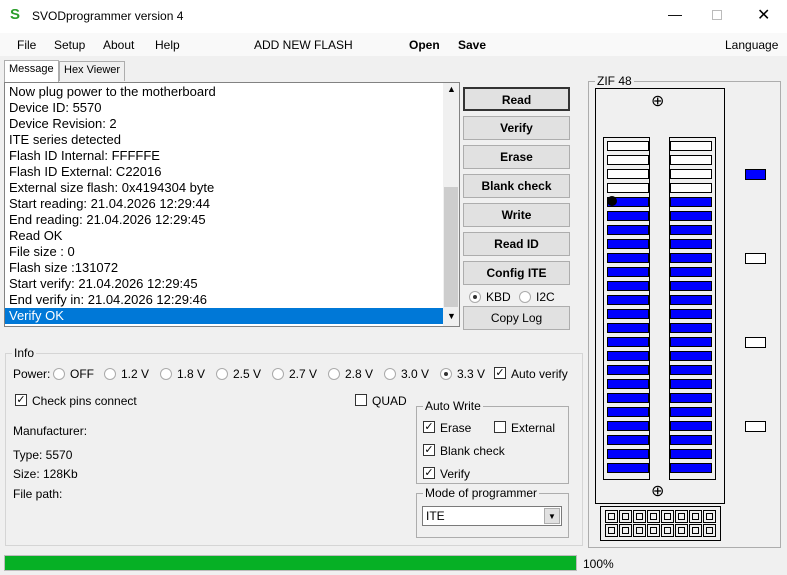 This screenshot has width=787, height=575. What do you see at coordinates (35, 236) in the screenshot?
I see `log-line: Read OK` at bounding box center [35, 236].